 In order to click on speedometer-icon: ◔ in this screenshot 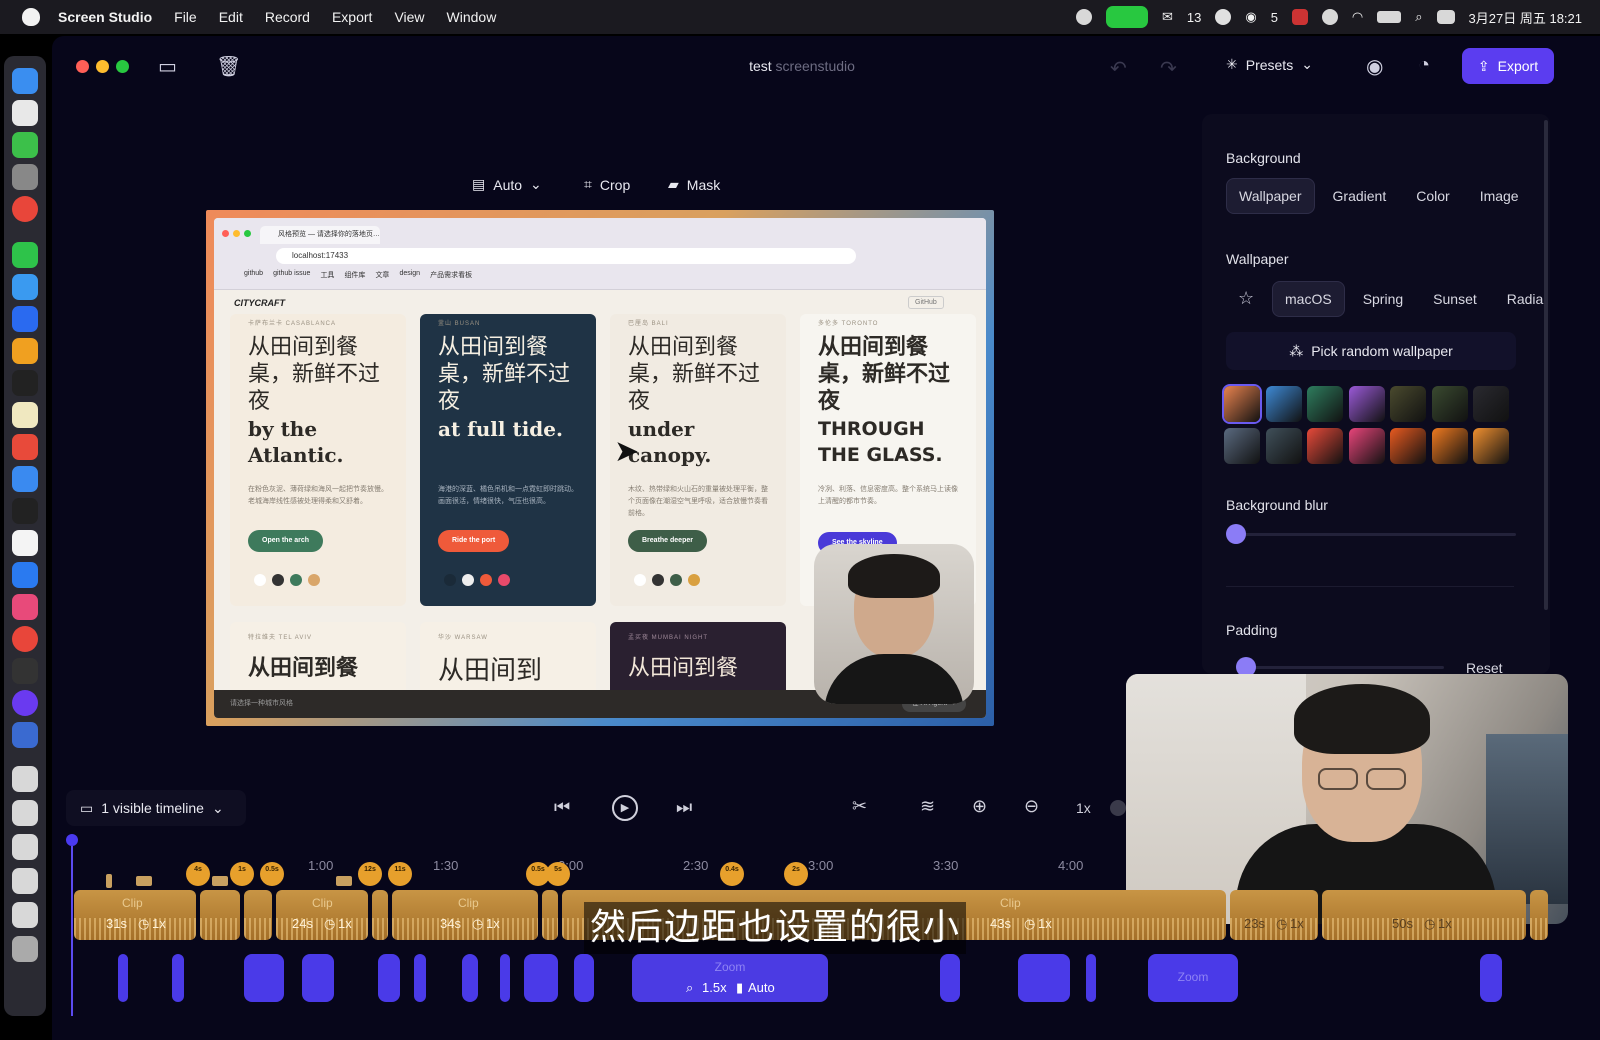, I will do `click(1424, 65)`.